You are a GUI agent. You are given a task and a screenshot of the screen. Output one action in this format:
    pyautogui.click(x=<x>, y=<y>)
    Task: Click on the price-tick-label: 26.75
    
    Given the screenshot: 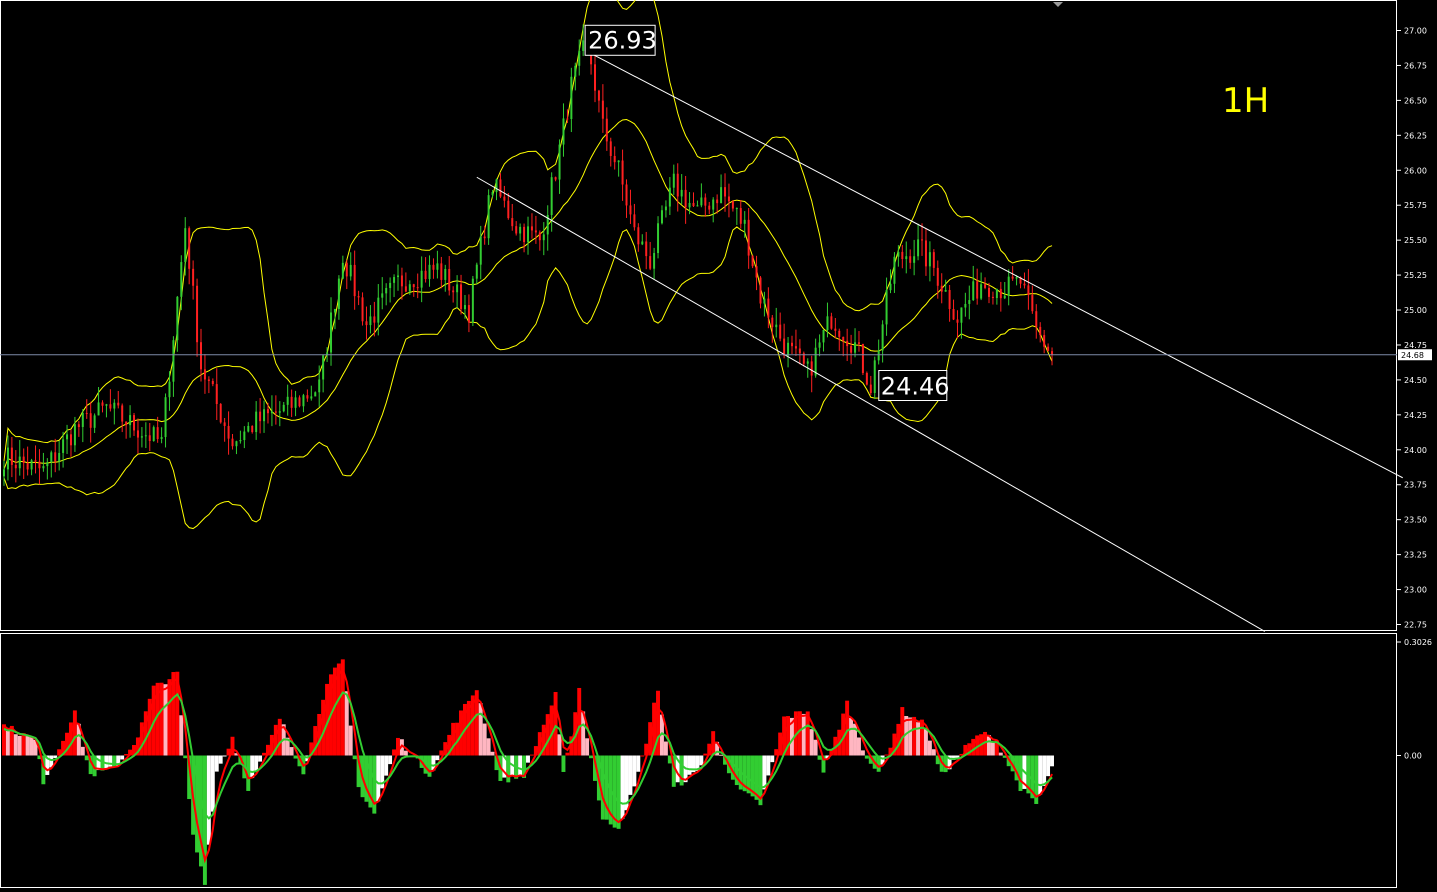 What is the action you would take?
    pyautogui.click(x=1415, y=65)
    